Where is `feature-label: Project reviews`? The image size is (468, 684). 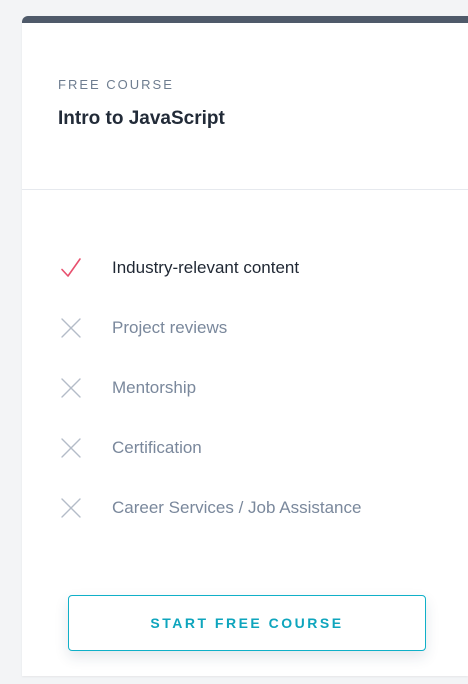 feature-label: Project reviews is located at coordinates (170, 327).